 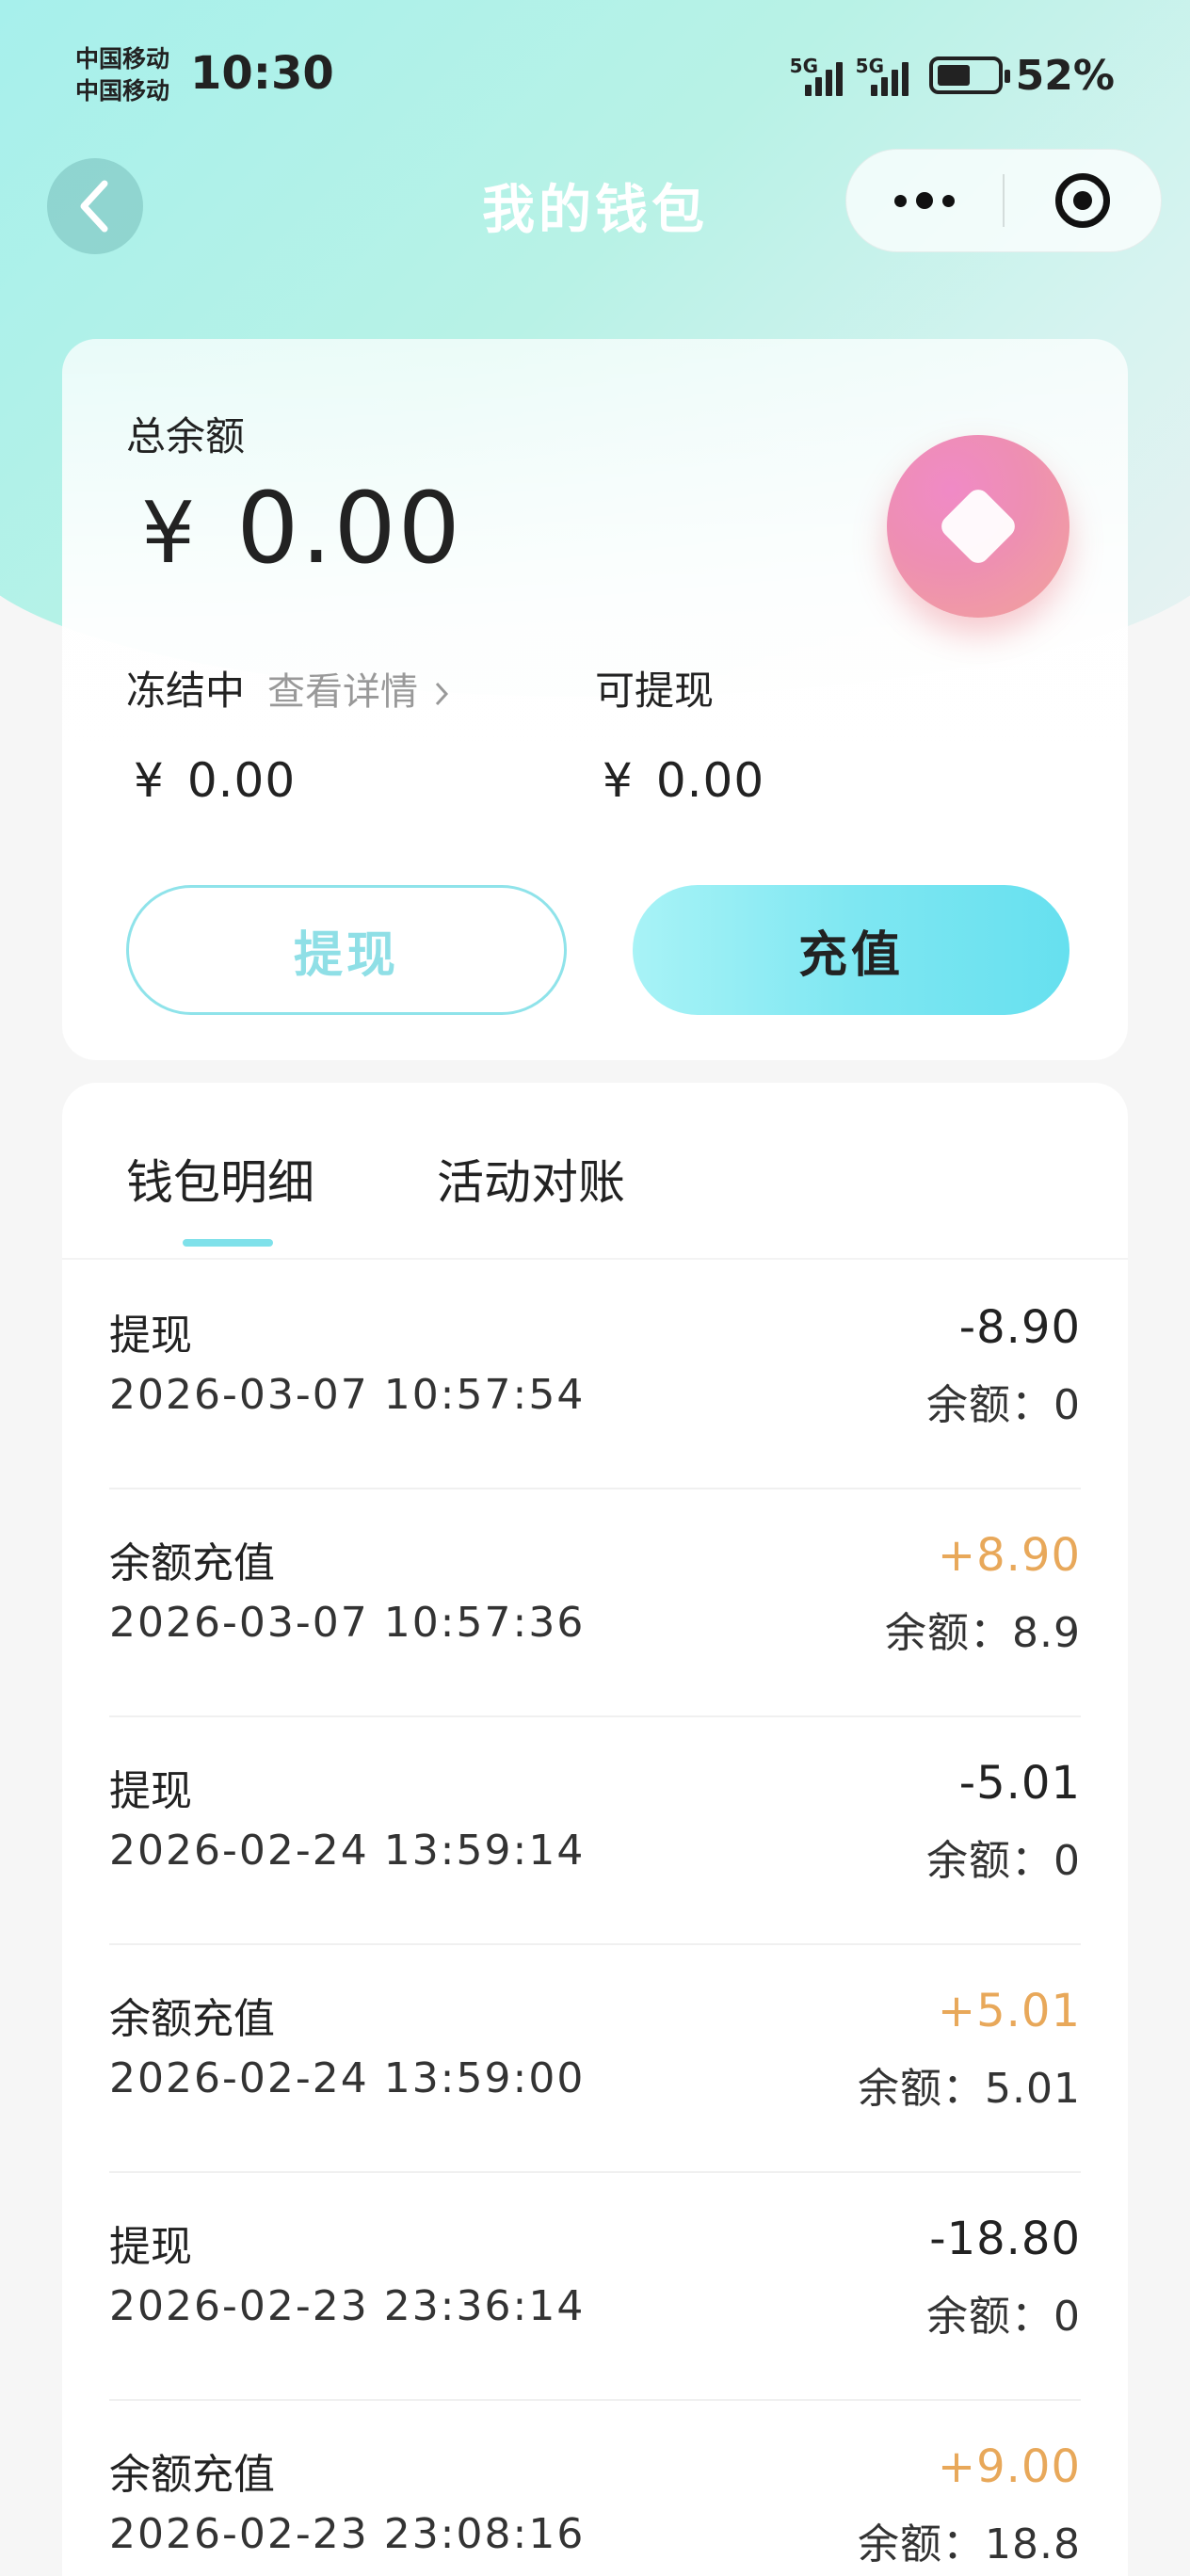 What do you see at coordinates (220, 1179) in the screenshot?
I see `tab-wallet-details: 钱包明细` at bounding box center [220, 1179].